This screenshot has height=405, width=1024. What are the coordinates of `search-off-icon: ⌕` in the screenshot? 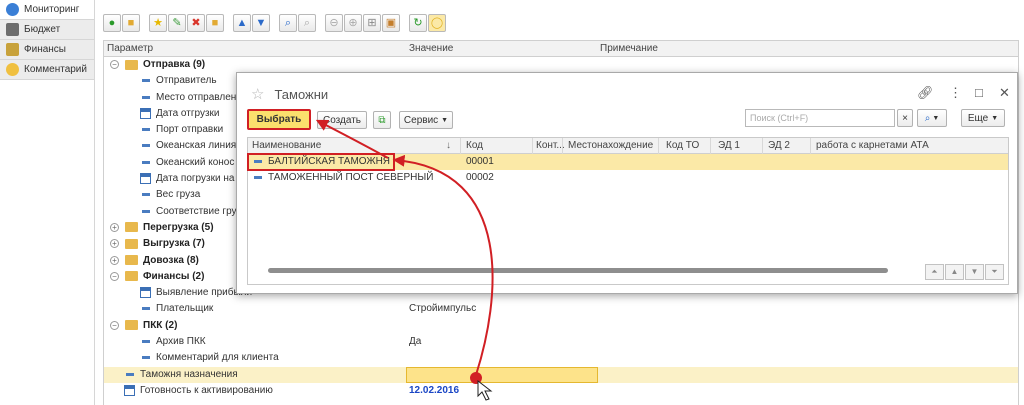 It's located at (307, 22).